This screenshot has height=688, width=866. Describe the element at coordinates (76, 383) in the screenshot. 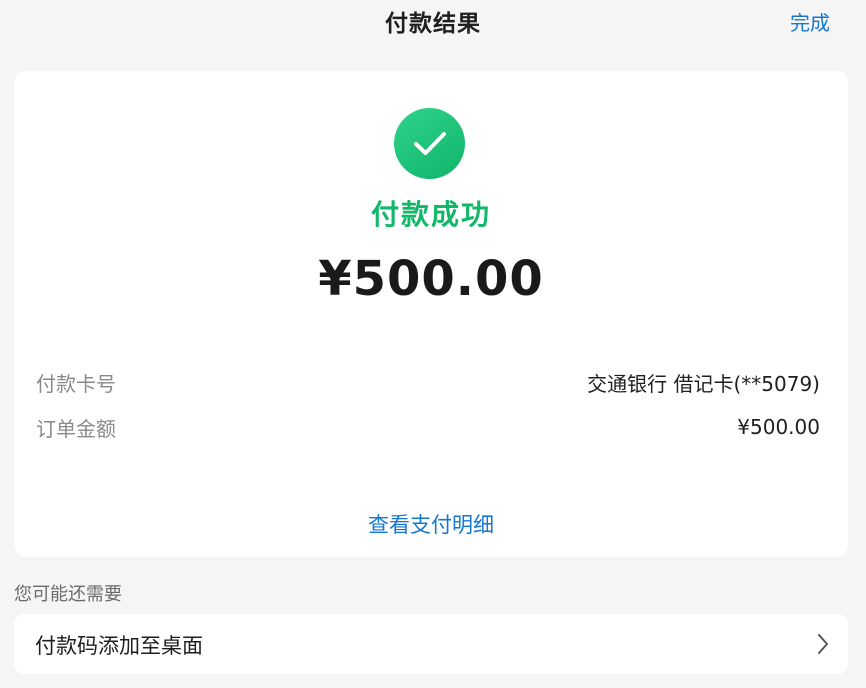

I see `card-number-label: 付款卡号` at that location.